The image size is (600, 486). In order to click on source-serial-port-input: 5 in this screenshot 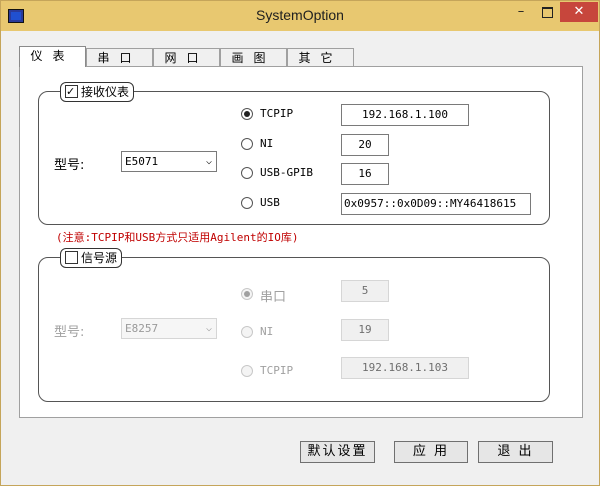, I will do `click(365, 291)`.